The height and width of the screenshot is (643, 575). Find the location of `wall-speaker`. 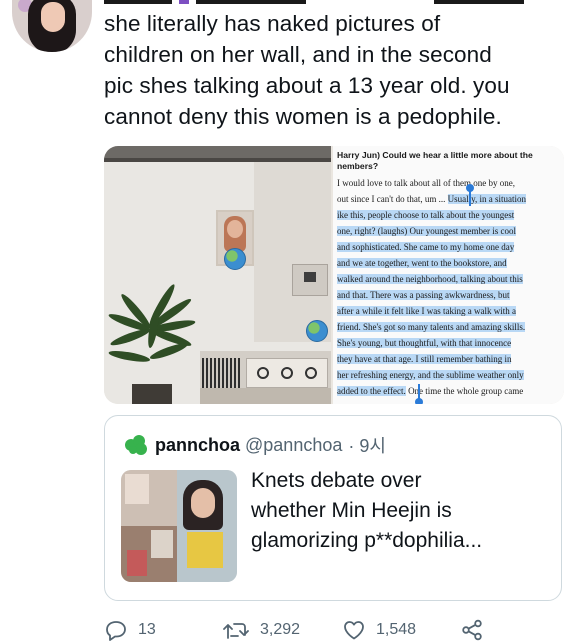

wall-speaker is located at coordinates (310, 280).